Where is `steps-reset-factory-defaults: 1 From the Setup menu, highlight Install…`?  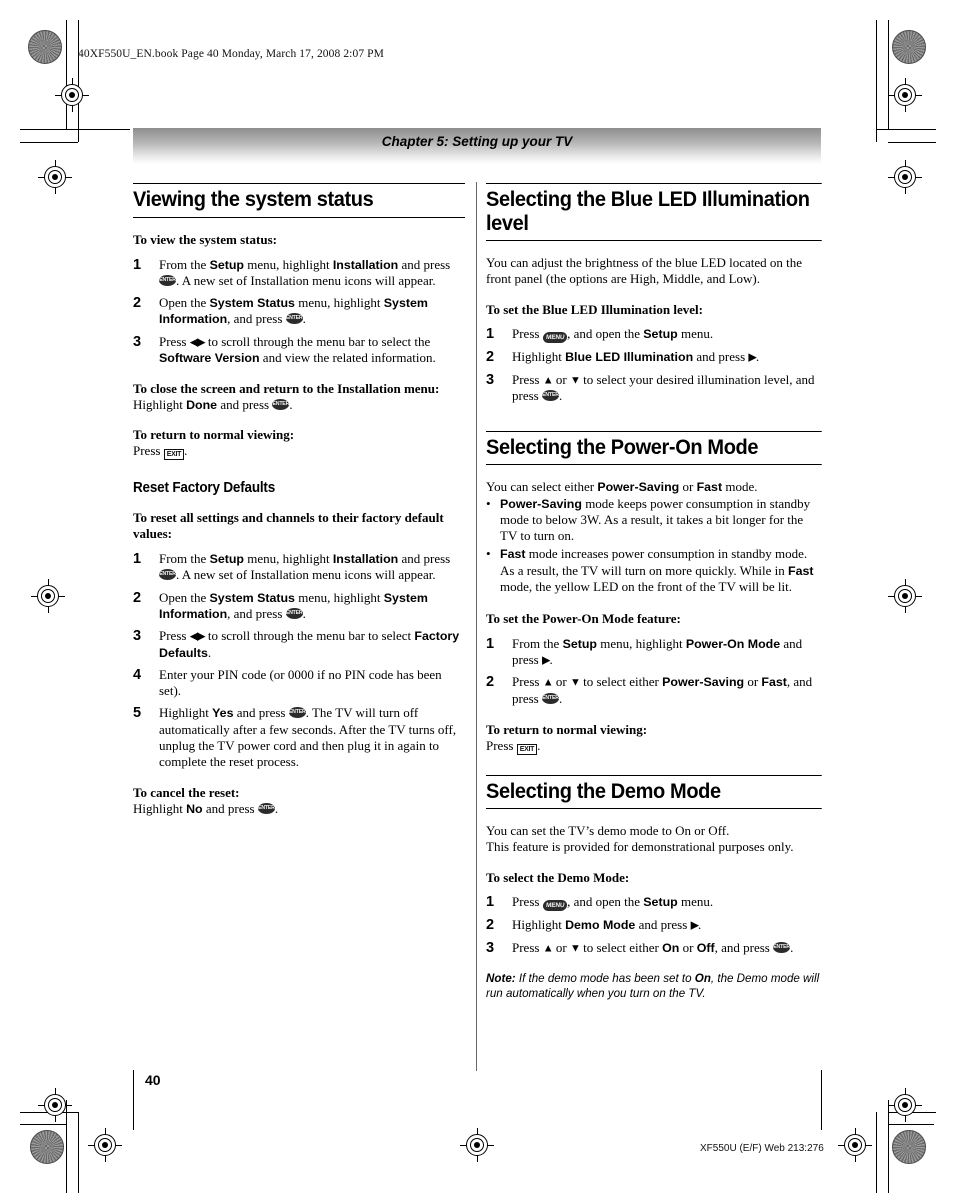 steps-reset-factory-defaults: 1 From the Setup menu, highlight Install… is located at coordinates (299, 660).